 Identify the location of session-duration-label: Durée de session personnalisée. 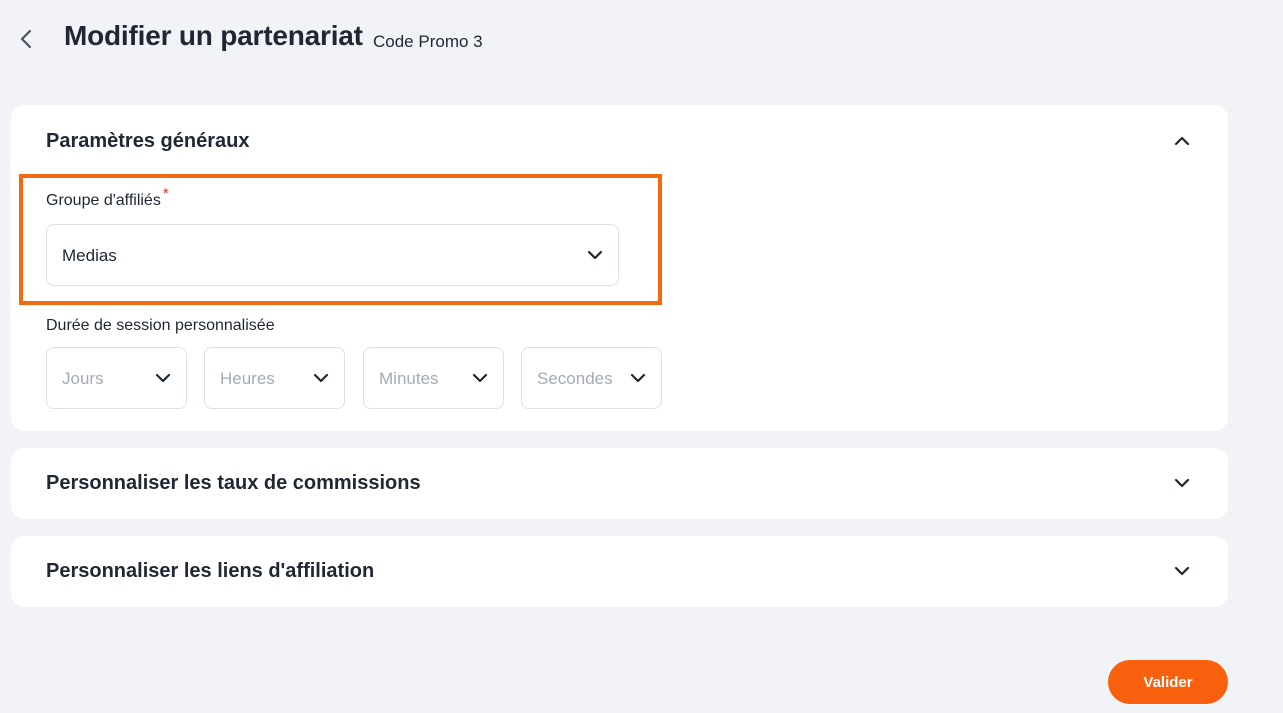
(160, 325).